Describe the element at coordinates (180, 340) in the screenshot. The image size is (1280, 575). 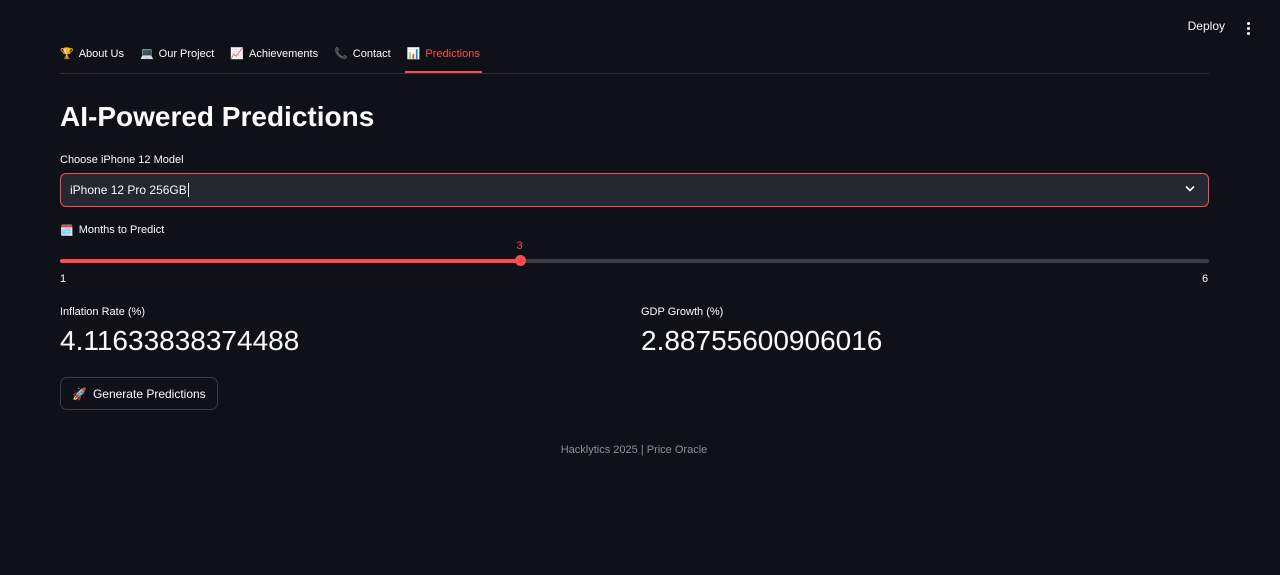
I see `inflation-rate-value: 4.11633838374488` at that location.